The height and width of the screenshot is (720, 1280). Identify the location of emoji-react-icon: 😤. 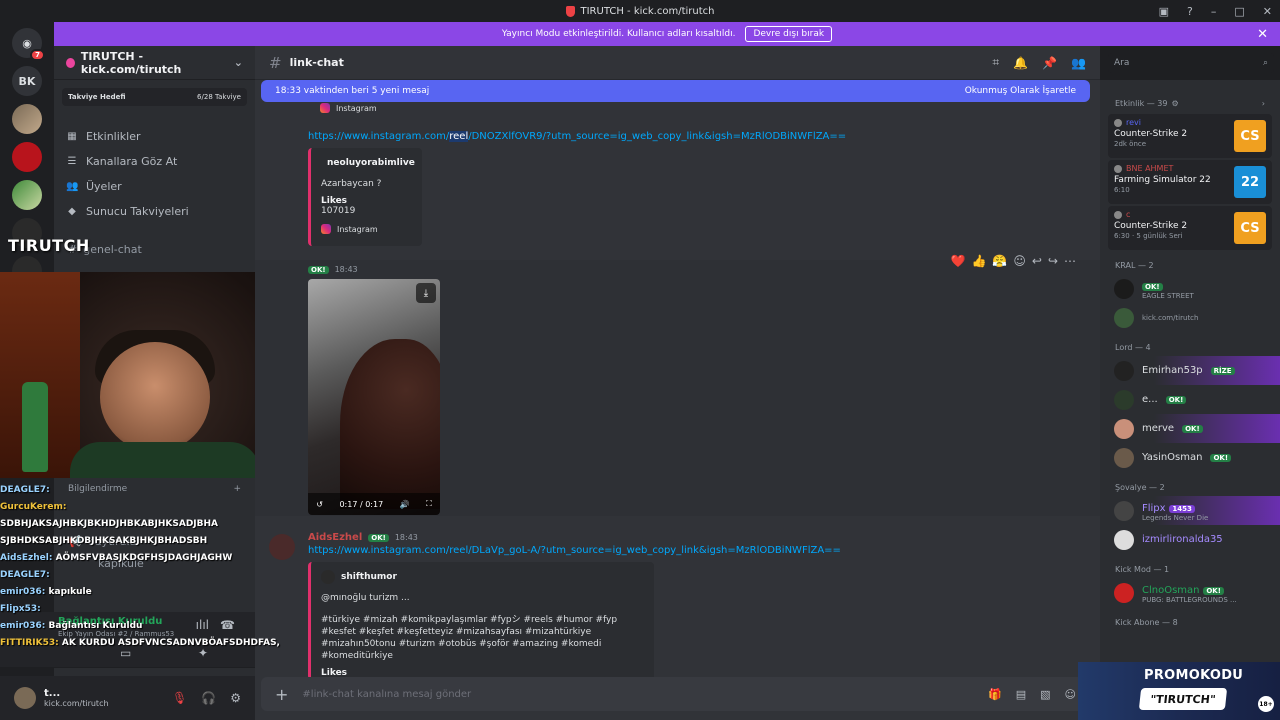
(999, 261).